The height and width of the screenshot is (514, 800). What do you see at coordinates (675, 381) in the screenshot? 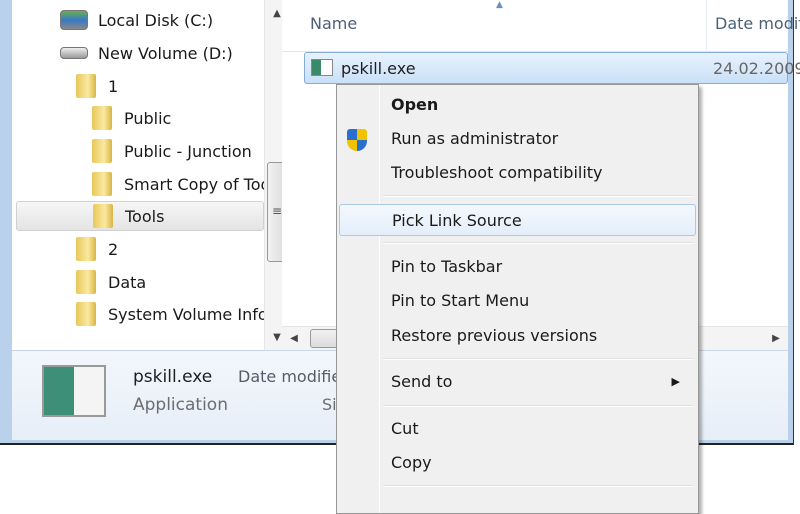
I see `submenu-arrow-icon: ▶` at bounding box center [675, 381].